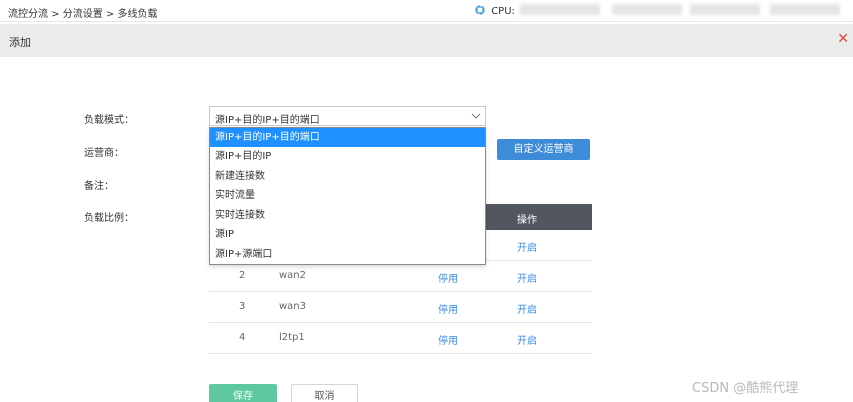  What do you see at coordinates (293, 306) in the screenshot?
I see `row-line-name: wan3` at bounding box center [293, 306].